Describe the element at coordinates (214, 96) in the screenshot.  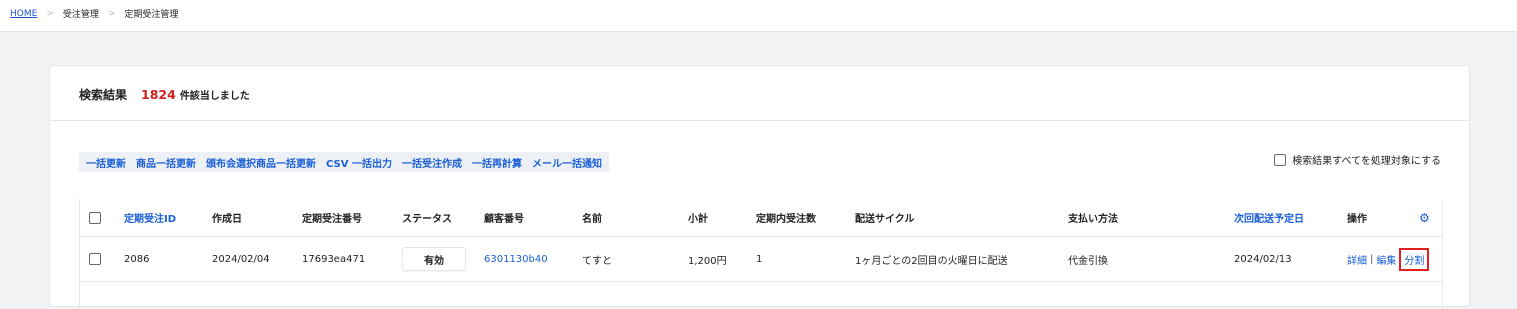
I see `result-suffix: 件該当しました` at that location.